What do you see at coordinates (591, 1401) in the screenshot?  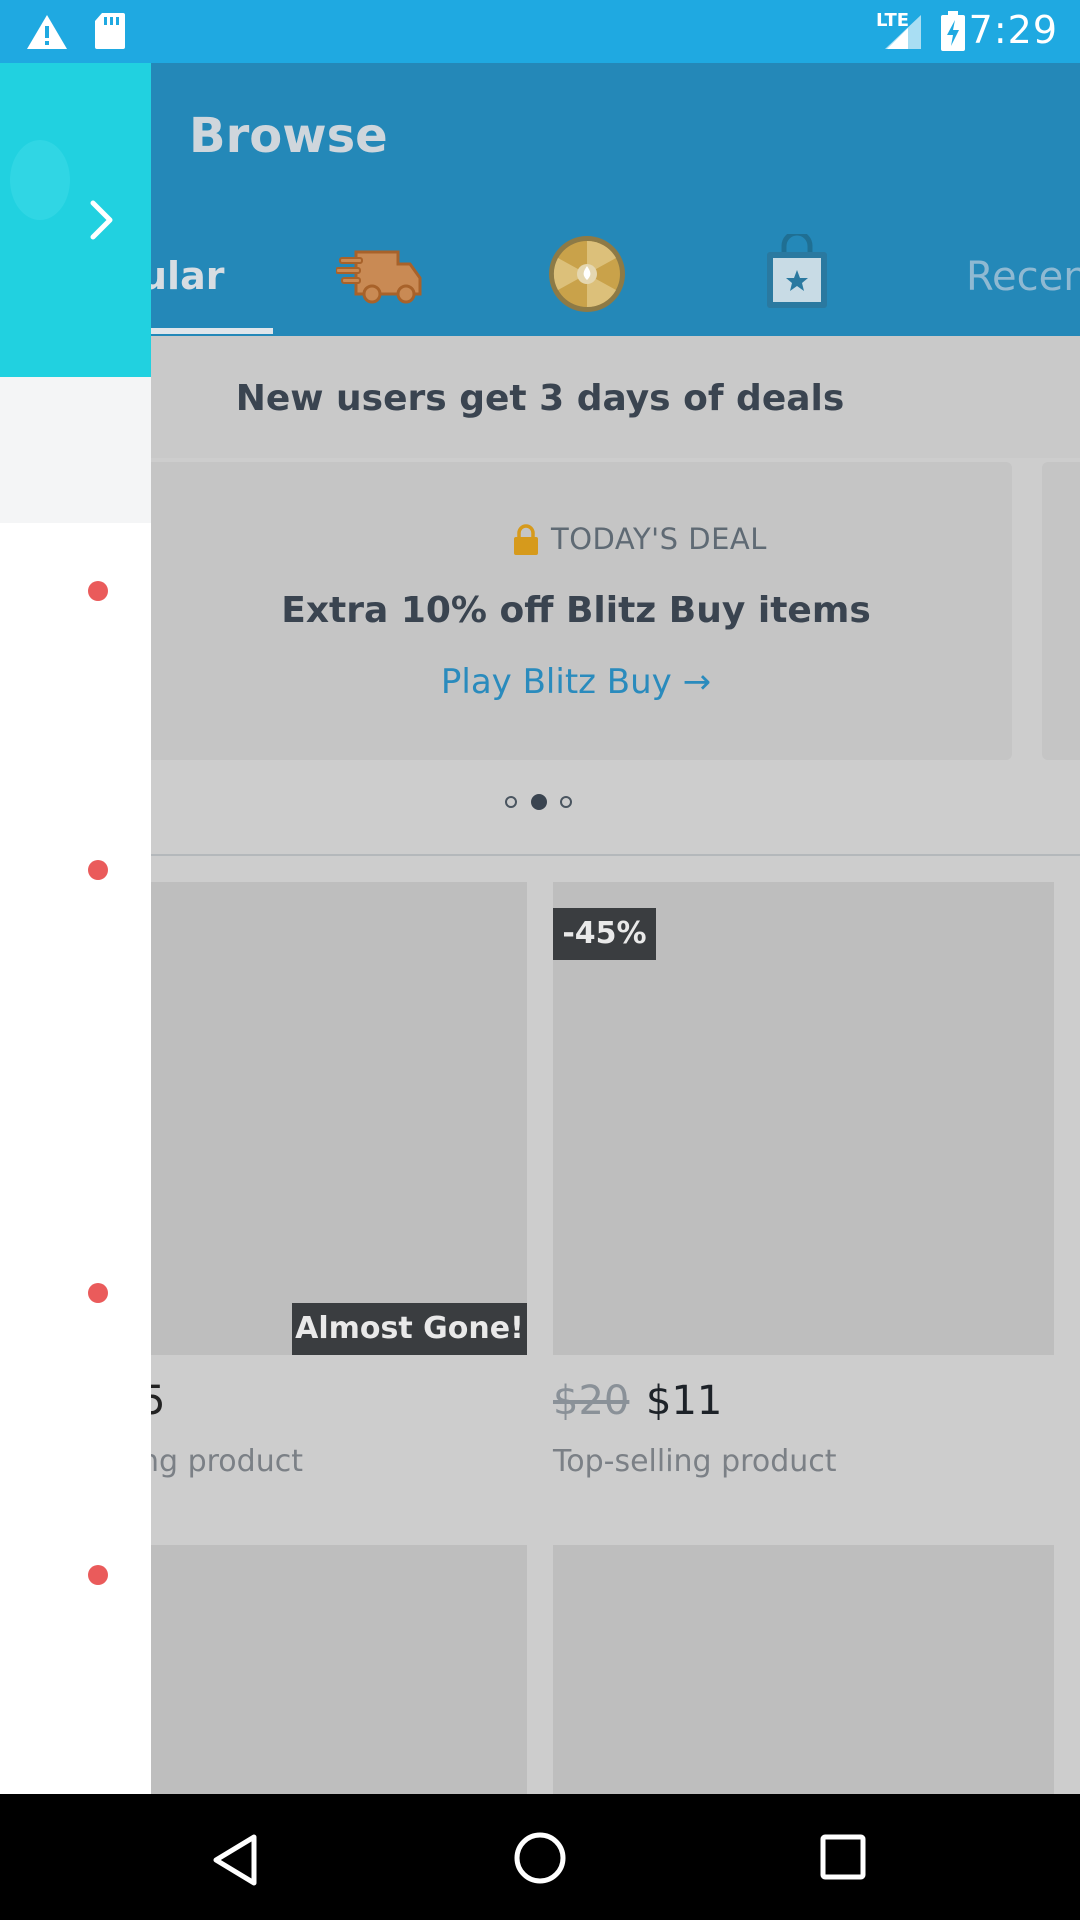 I see `product-old-price: $20` at bounding box center [591, 1401].